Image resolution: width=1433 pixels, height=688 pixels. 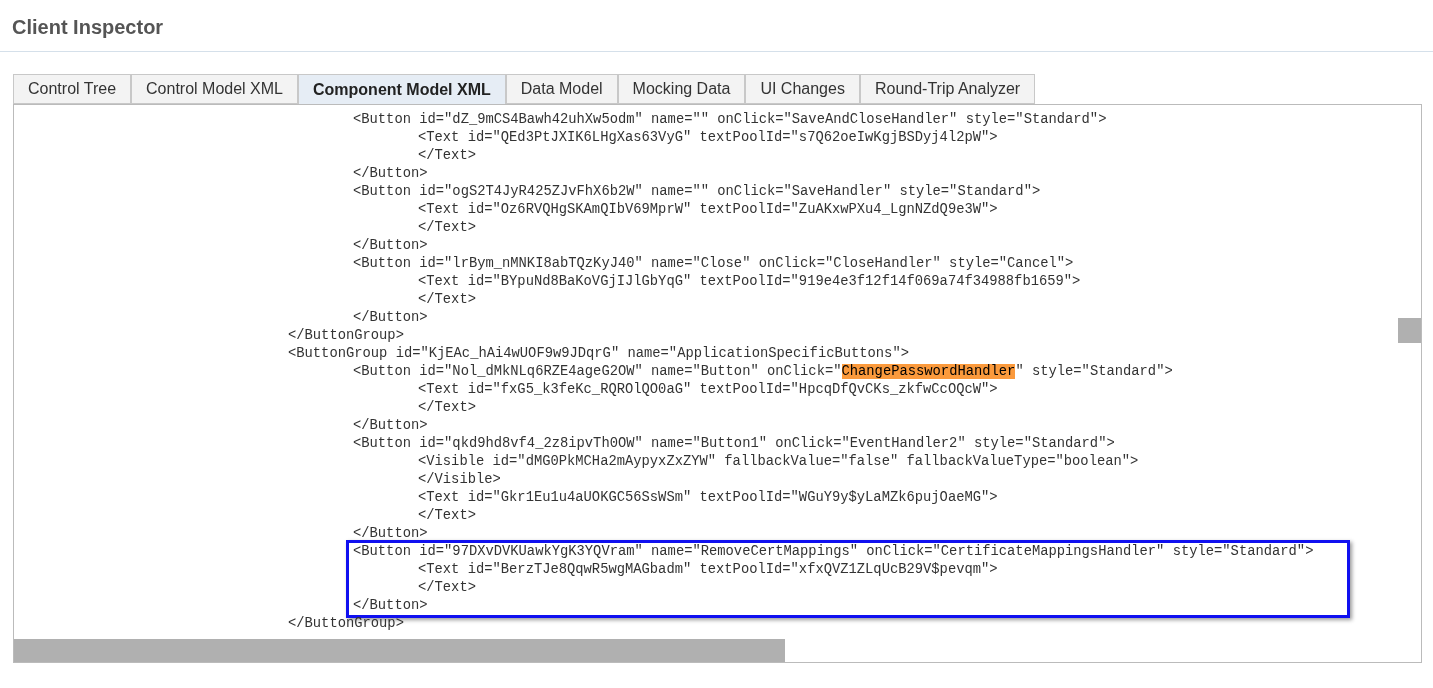 What do you see at coordinates (681, 89) in the screenshot?
I see `tab: Mocking Data` at bounding box center [681, 89].